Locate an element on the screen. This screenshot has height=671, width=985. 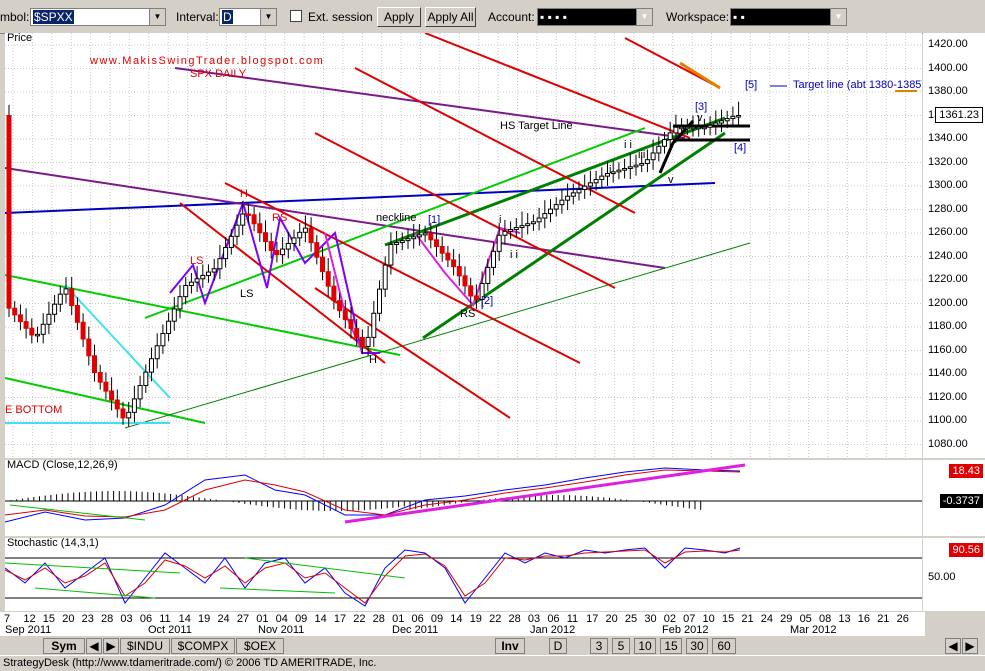
price-tick: 1180.00 is located at coordinates (947, 326).